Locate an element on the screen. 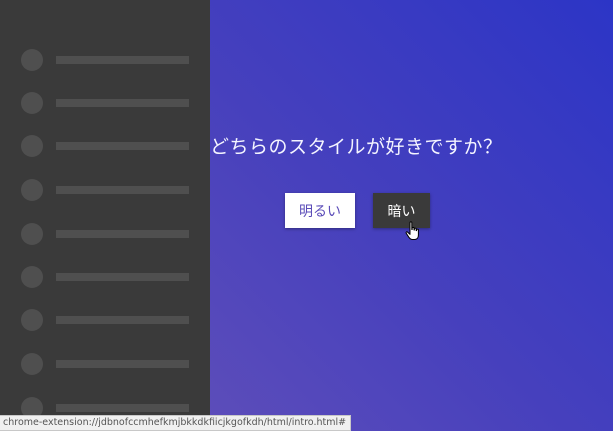 The image size is (613, 431). light-style-button: 明るい is located at coordinates (320, 210).